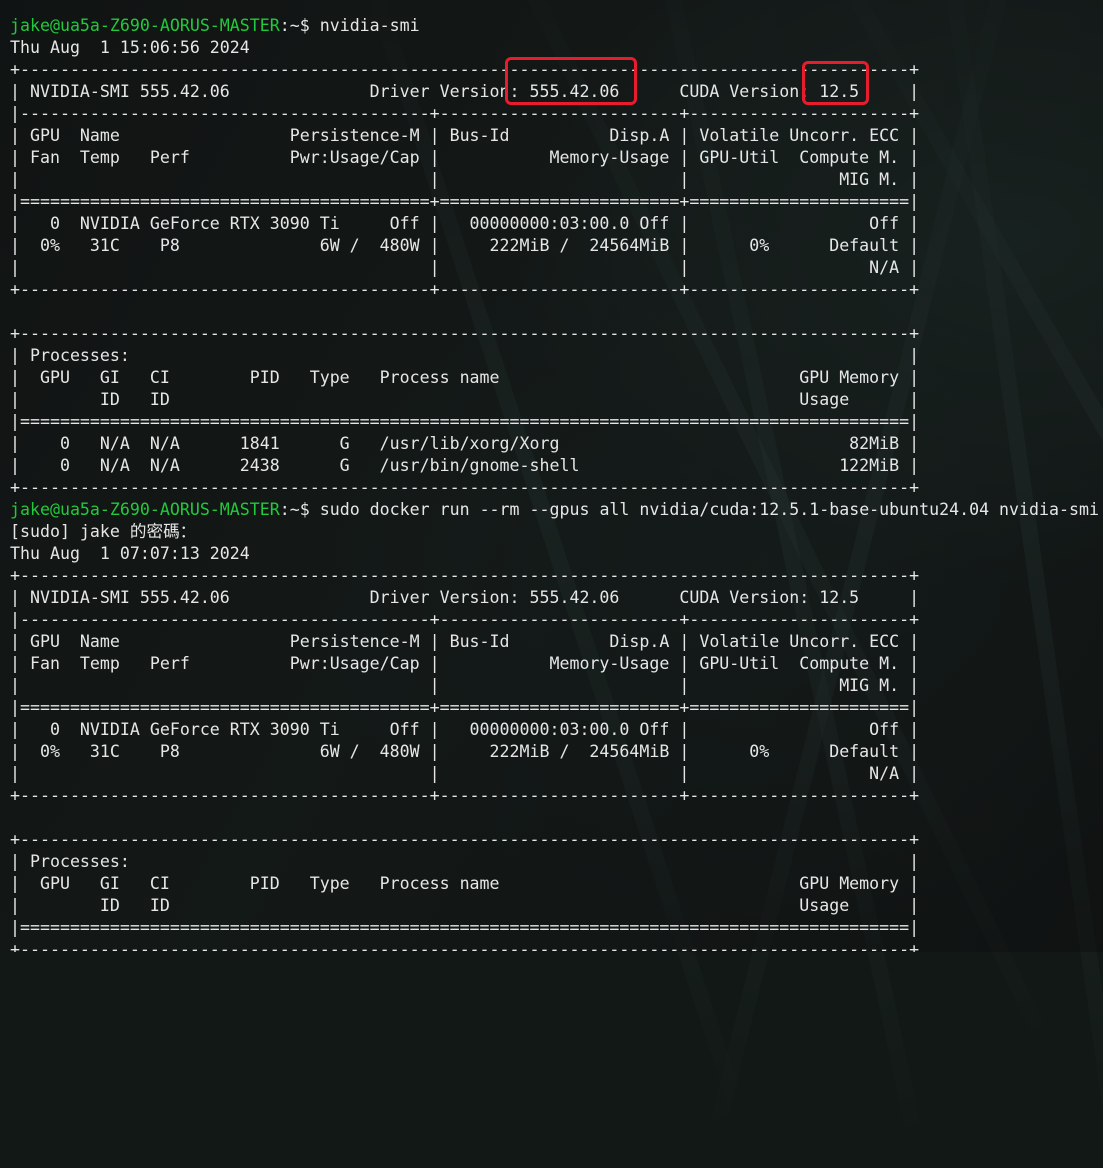  What do you see at coordinates (130, 553) in the screenshot?
I see `output-line: Thu Aug 1 07:07:13 2024` at bounding box center [130, 553].